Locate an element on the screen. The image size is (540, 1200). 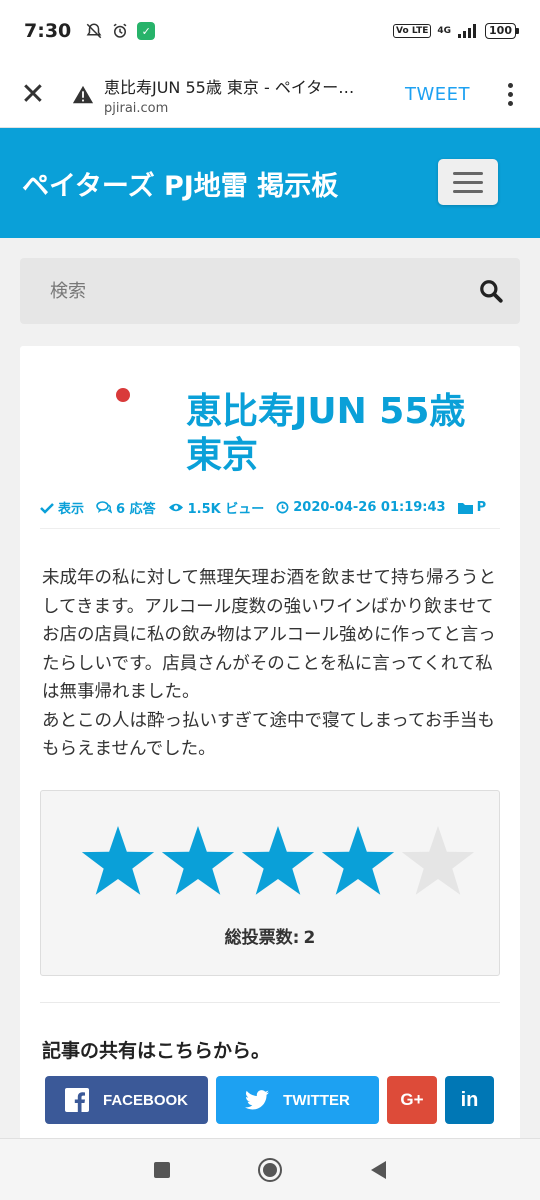
vote-total-count: 2 is located at coordinates (309, 938).